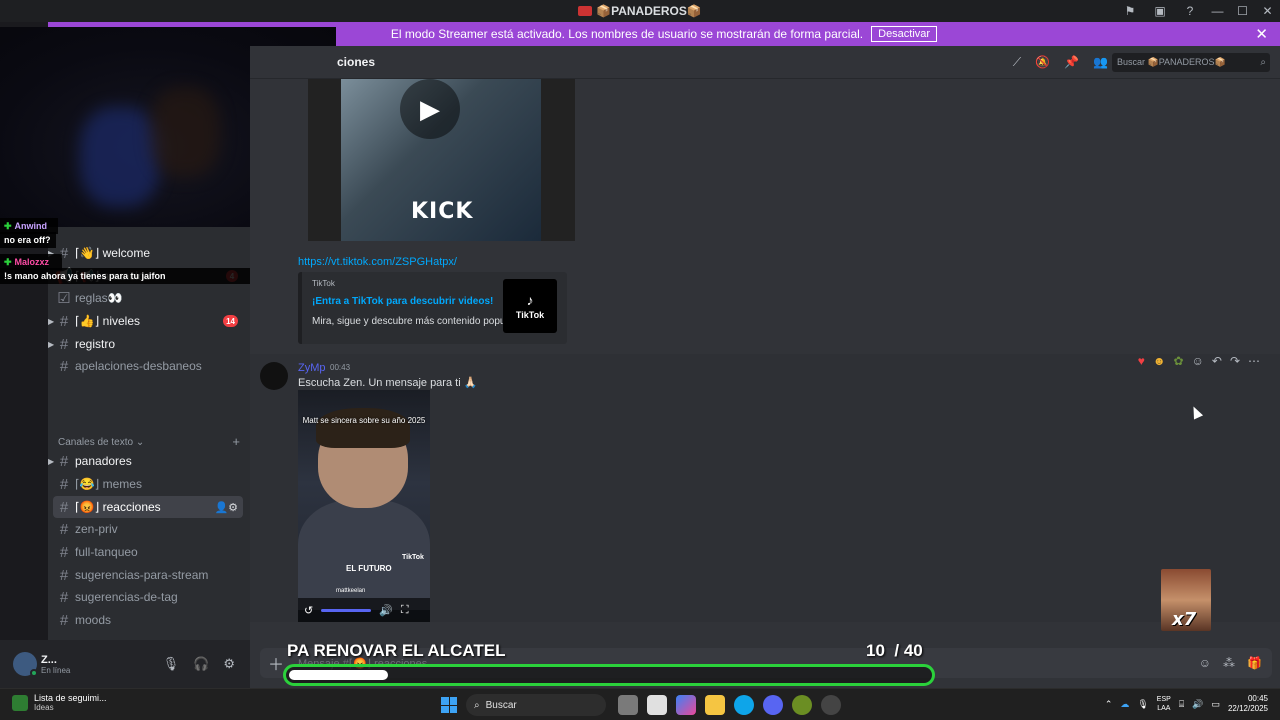  I want to click on emoji-icon: ☺, so click(1205, 663).